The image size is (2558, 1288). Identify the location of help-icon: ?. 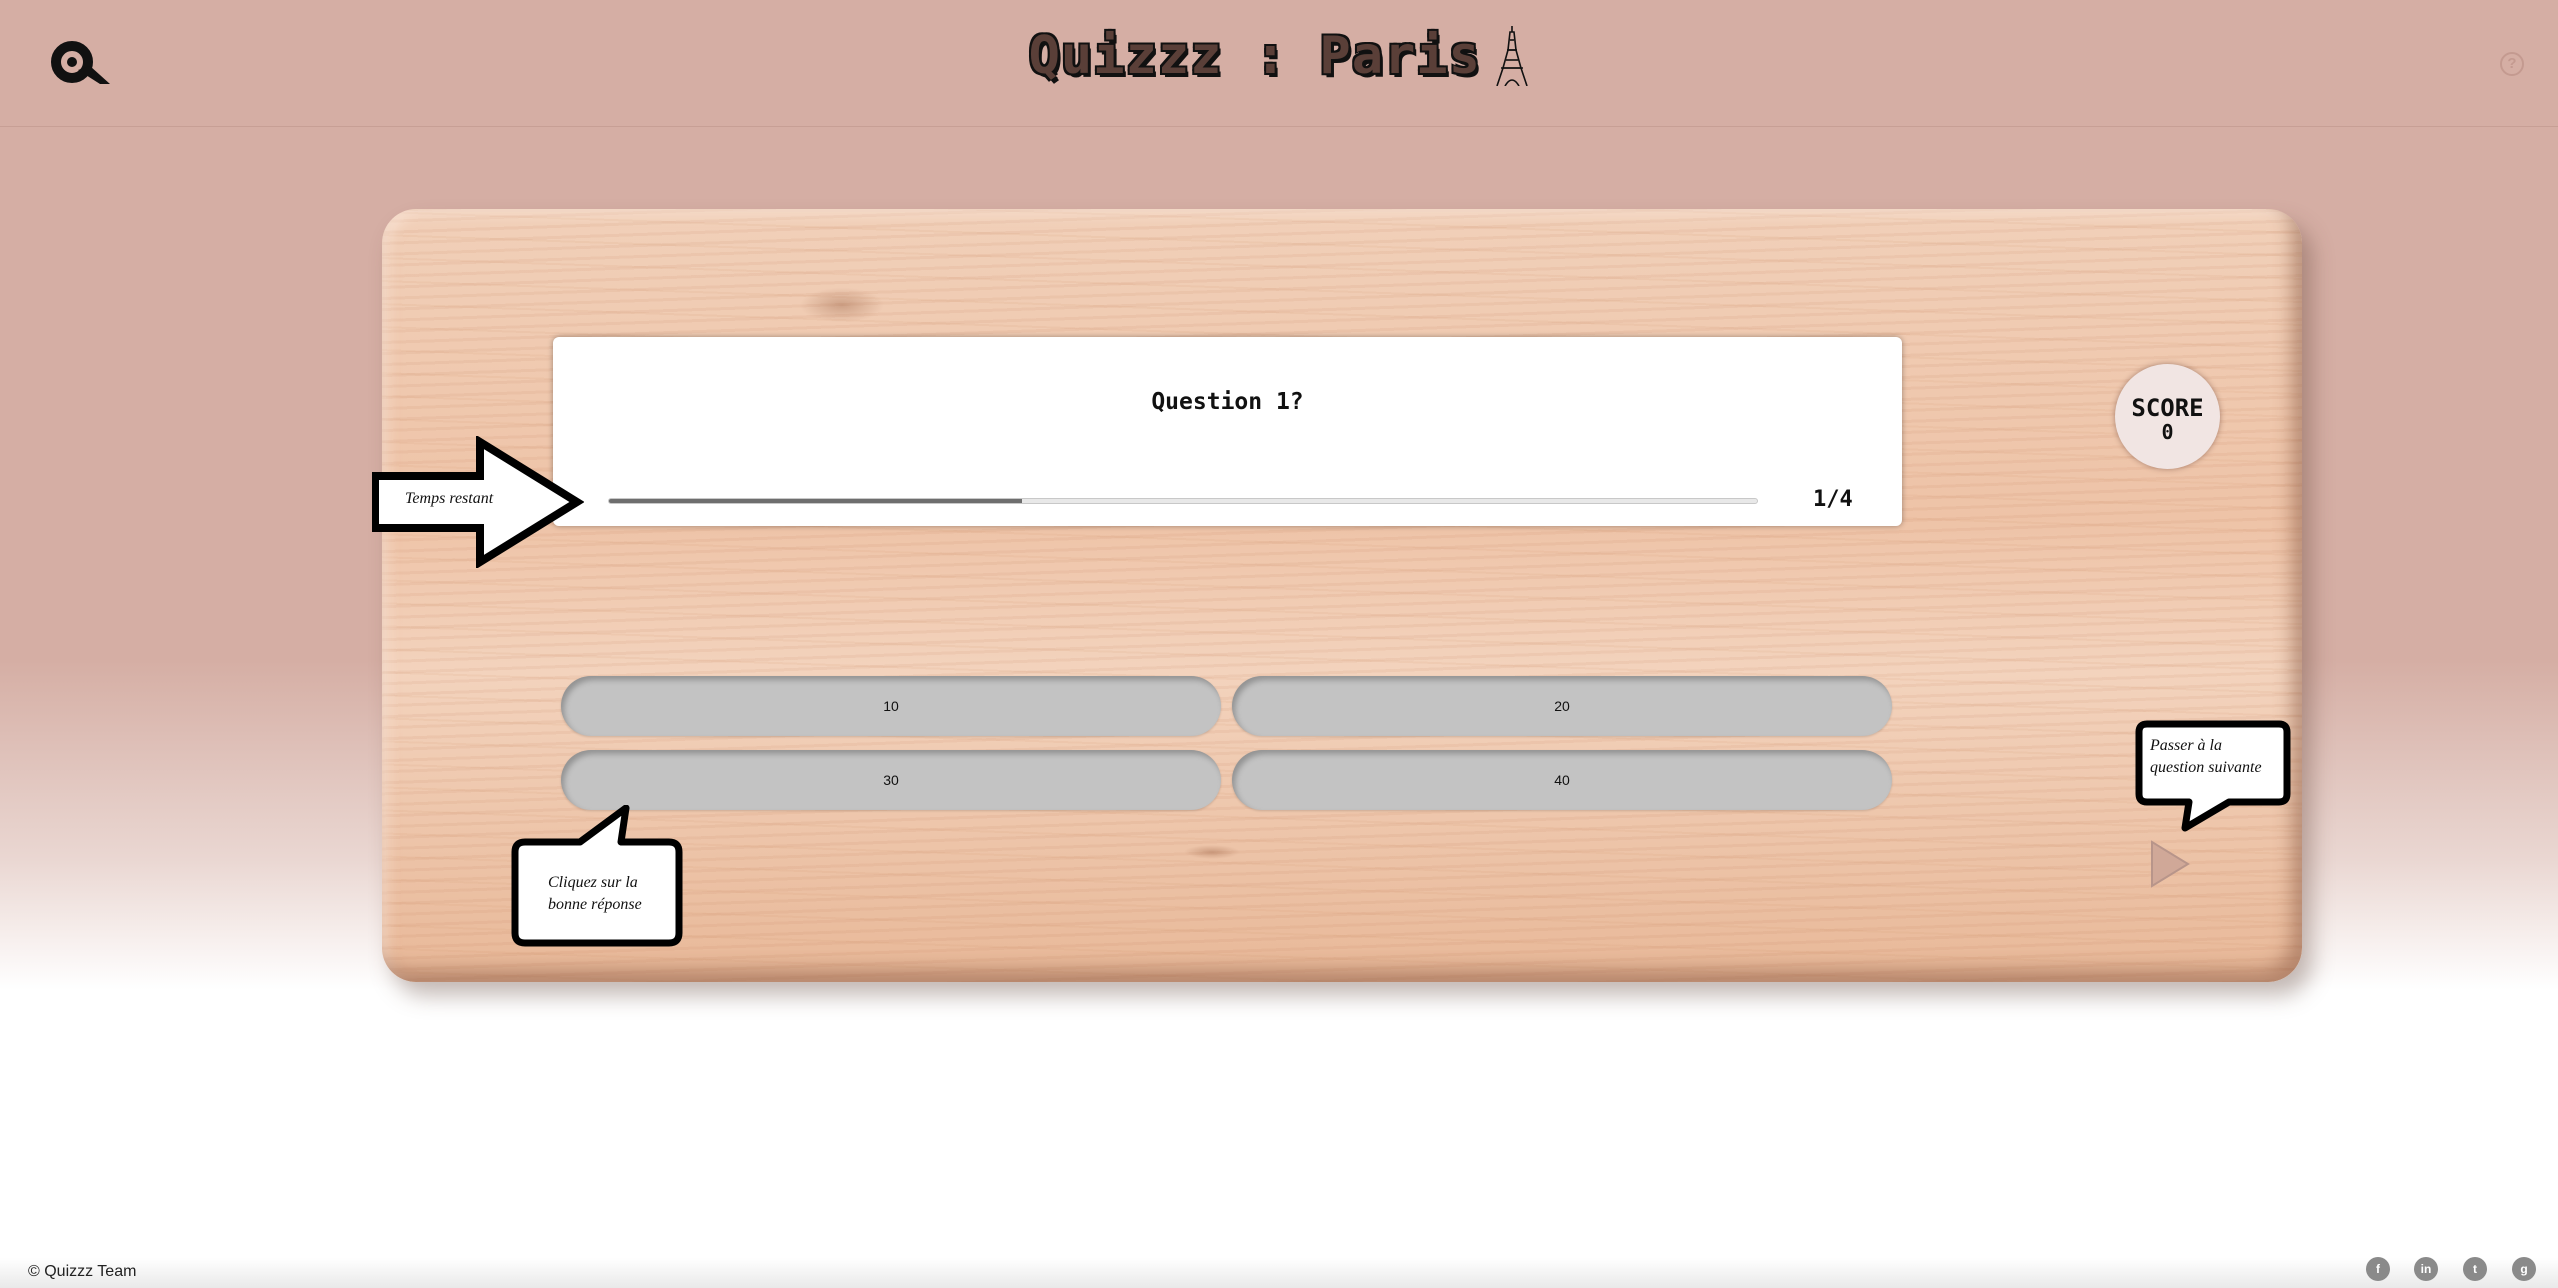
(2512, 64).